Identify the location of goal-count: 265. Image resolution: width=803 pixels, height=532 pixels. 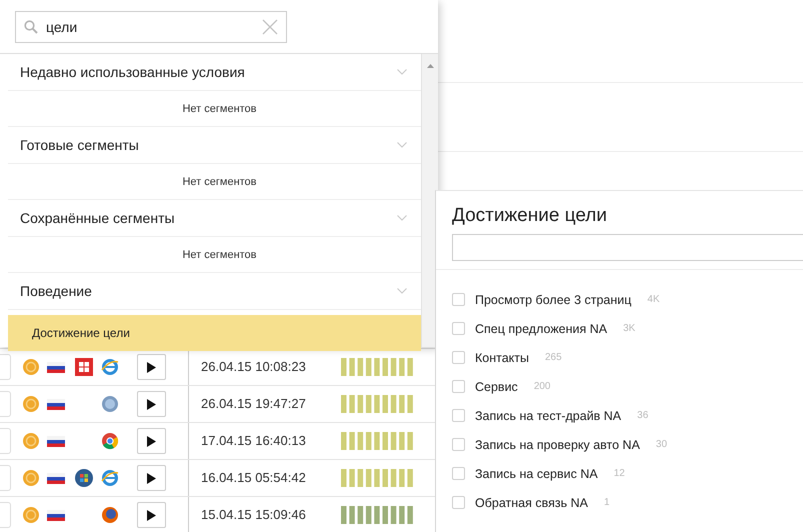
(553, 357).